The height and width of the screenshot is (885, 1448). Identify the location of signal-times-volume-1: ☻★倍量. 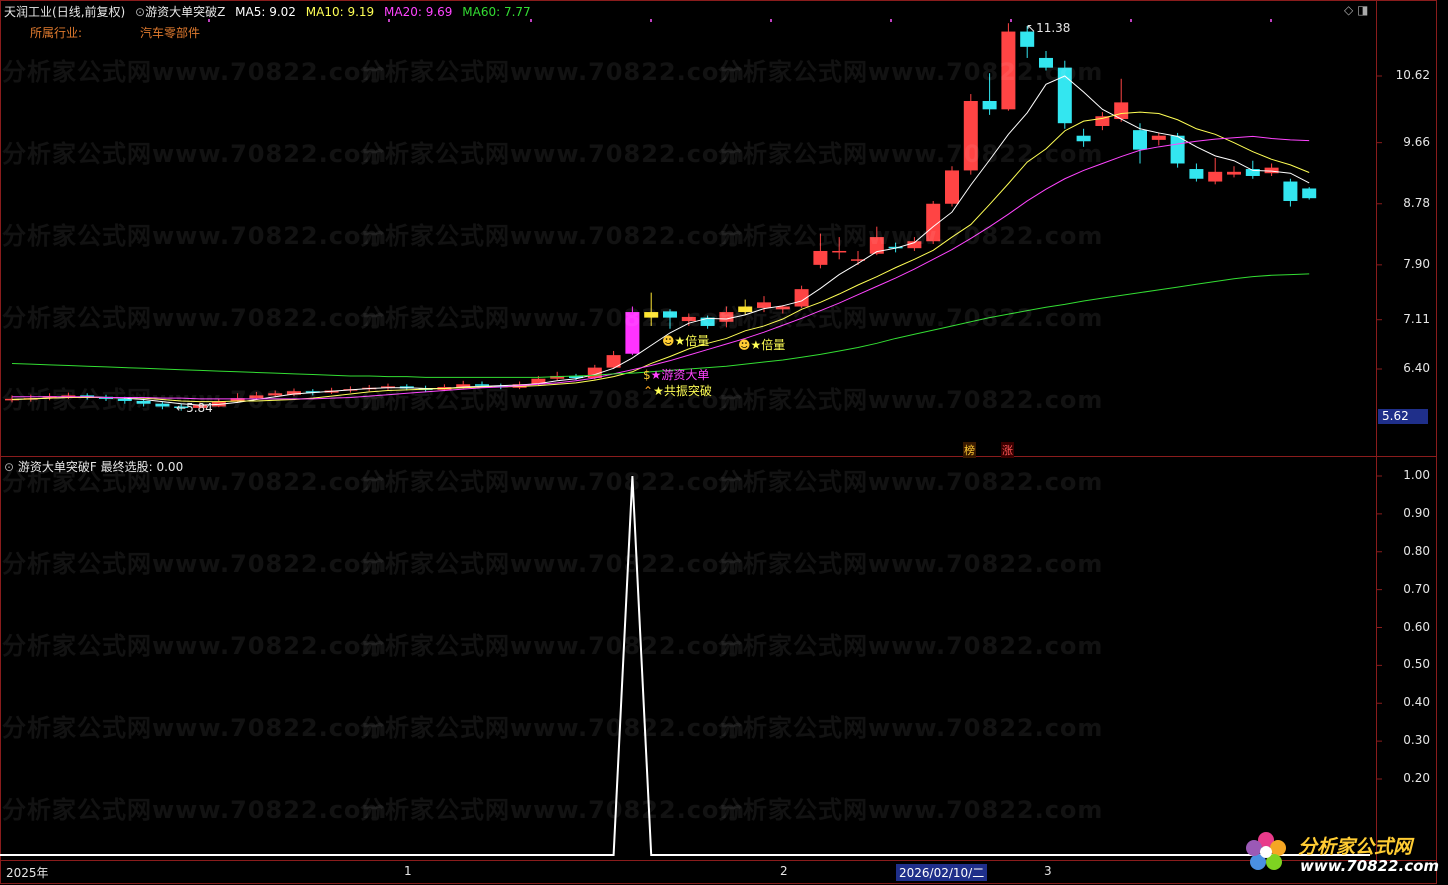
(685, 340).